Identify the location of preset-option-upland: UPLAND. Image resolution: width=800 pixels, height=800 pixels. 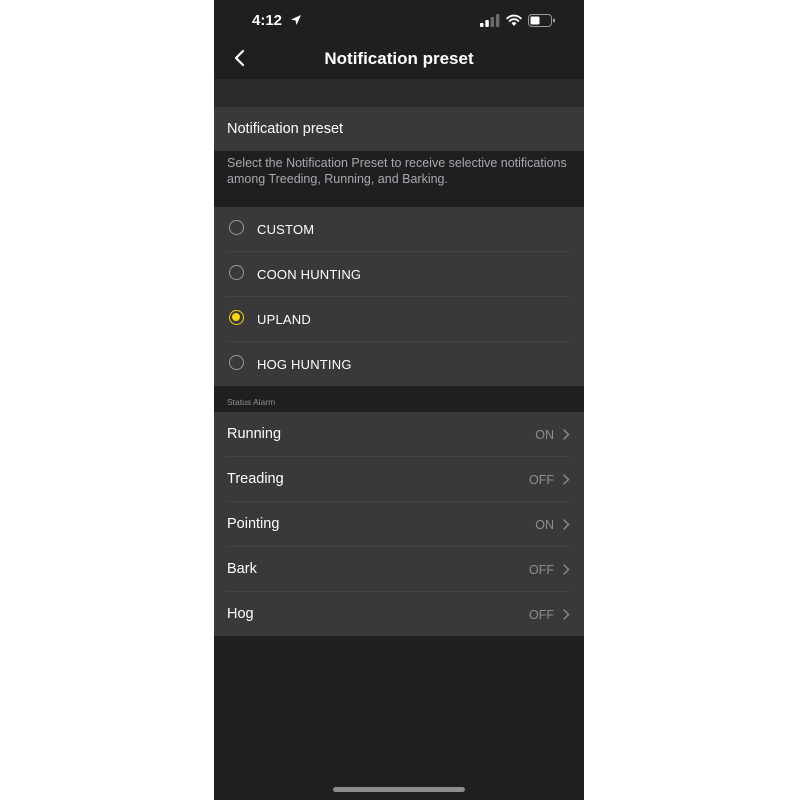
(399, 319).